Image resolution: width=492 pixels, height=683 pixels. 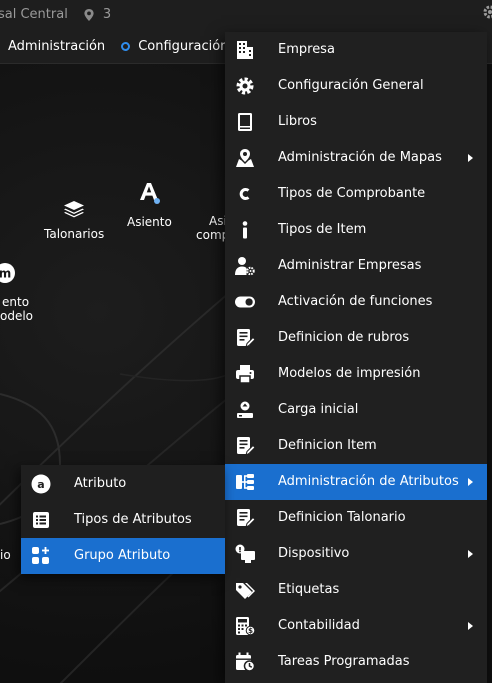 I want to click on tile-asiento-modelo: m ento odelo, so click(x=16, y=292).